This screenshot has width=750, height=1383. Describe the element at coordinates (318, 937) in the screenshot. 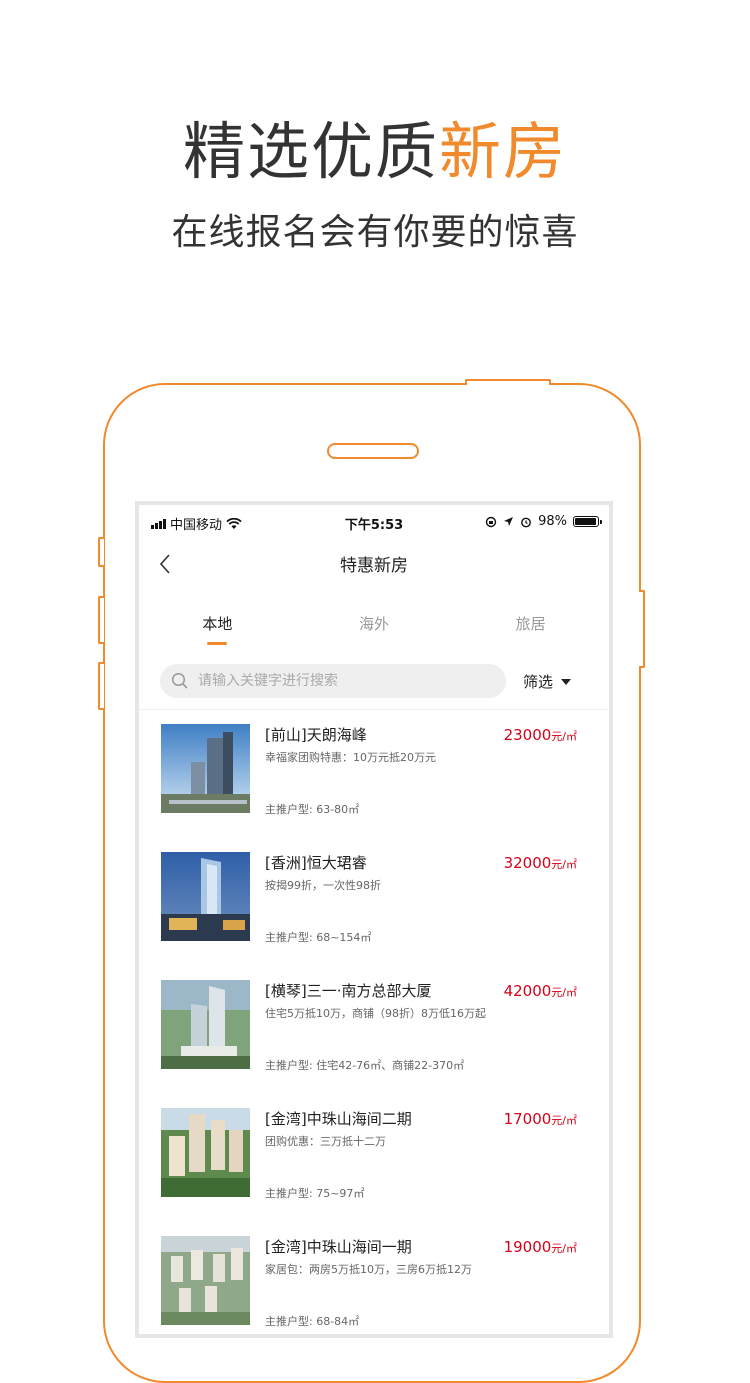

I see `listing-layout: 主推户型: 68~154㎡` at that location.